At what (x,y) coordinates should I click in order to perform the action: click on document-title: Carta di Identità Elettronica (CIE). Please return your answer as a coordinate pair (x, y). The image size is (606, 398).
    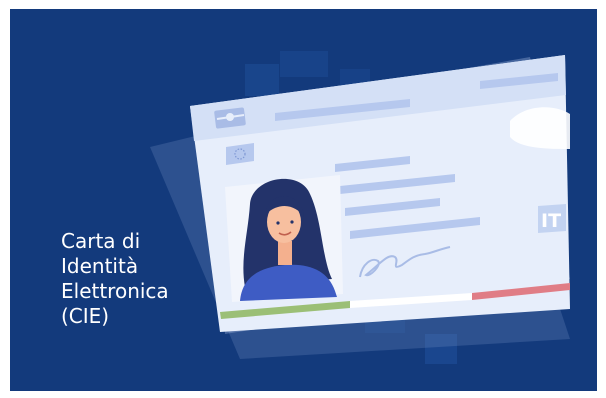
    Looking at the image, I should click on (115, 279).